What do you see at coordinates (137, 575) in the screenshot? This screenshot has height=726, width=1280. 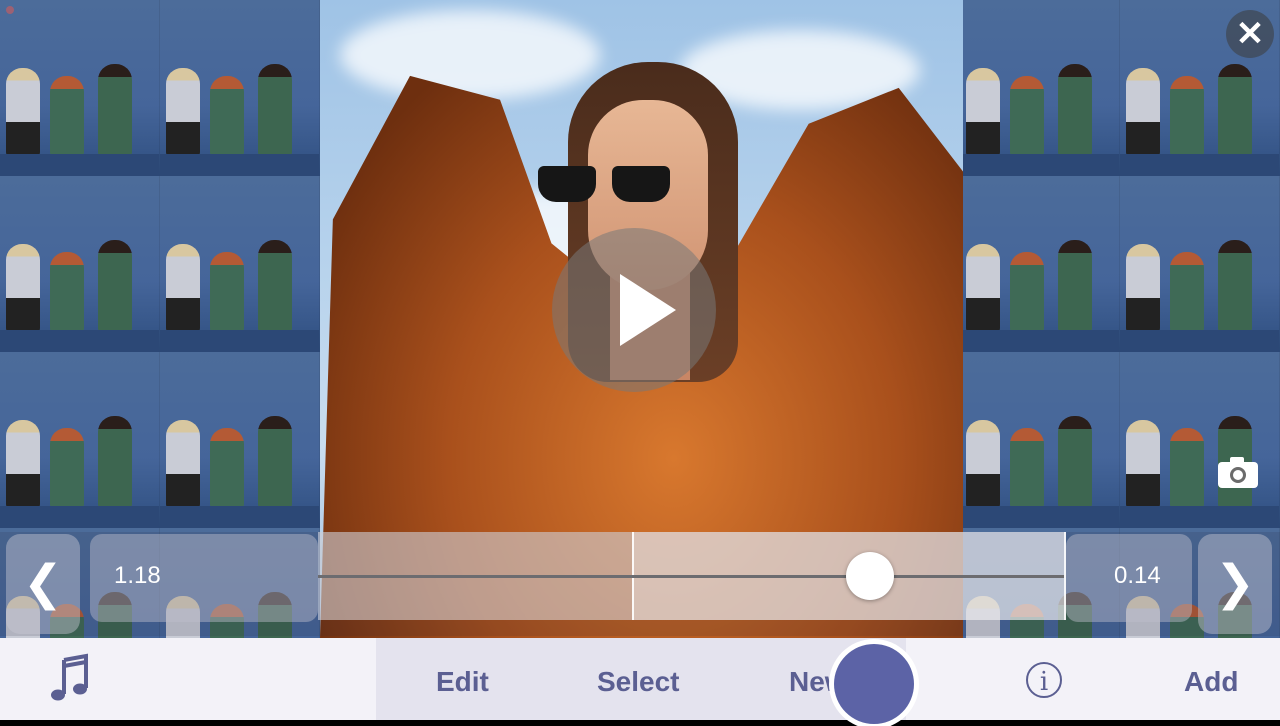 I see `start-time-label: 1.18` at bounding box center [137, 575].